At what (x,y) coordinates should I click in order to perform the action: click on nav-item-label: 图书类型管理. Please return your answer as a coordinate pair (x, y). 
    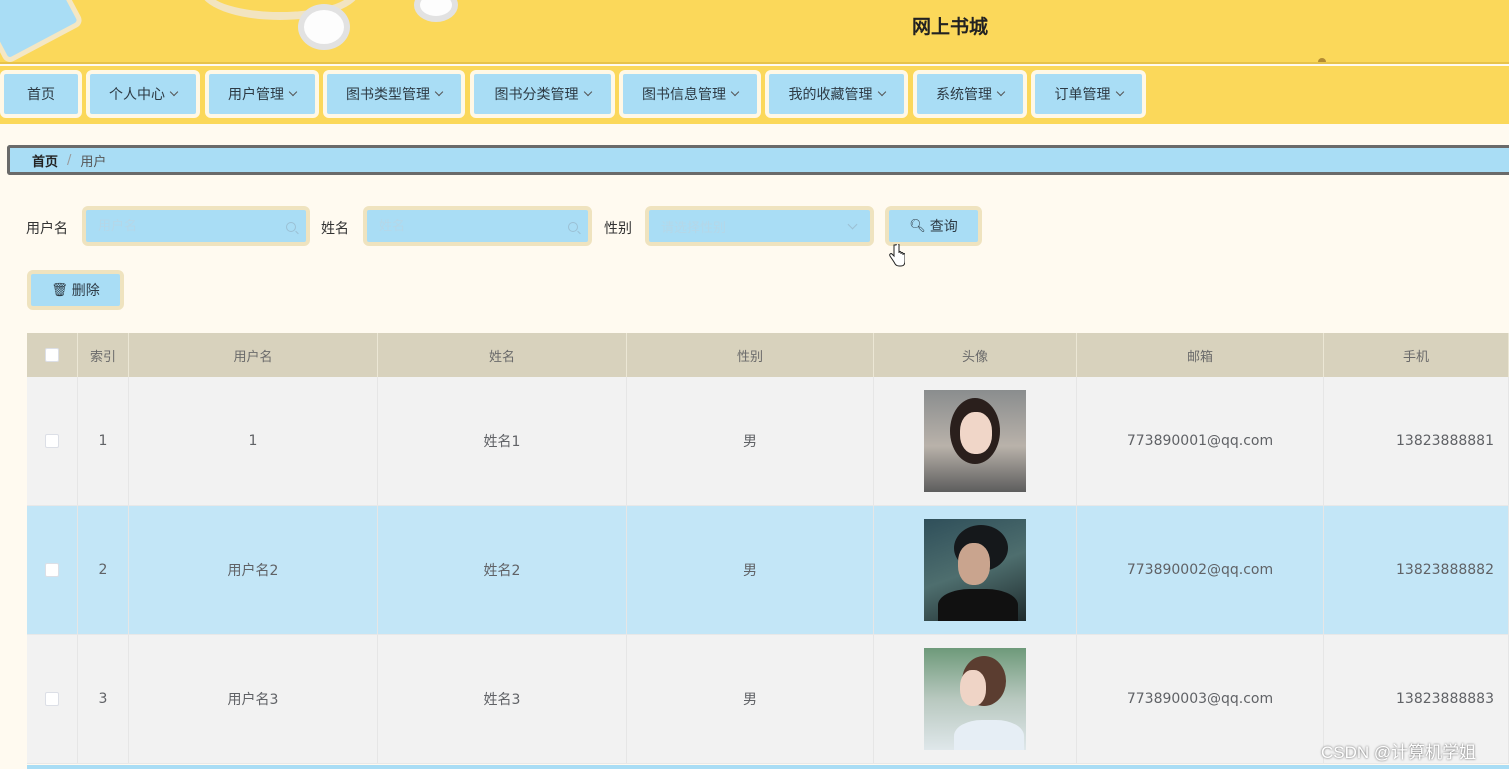
    Looking at the image, I should click on (388, 95).